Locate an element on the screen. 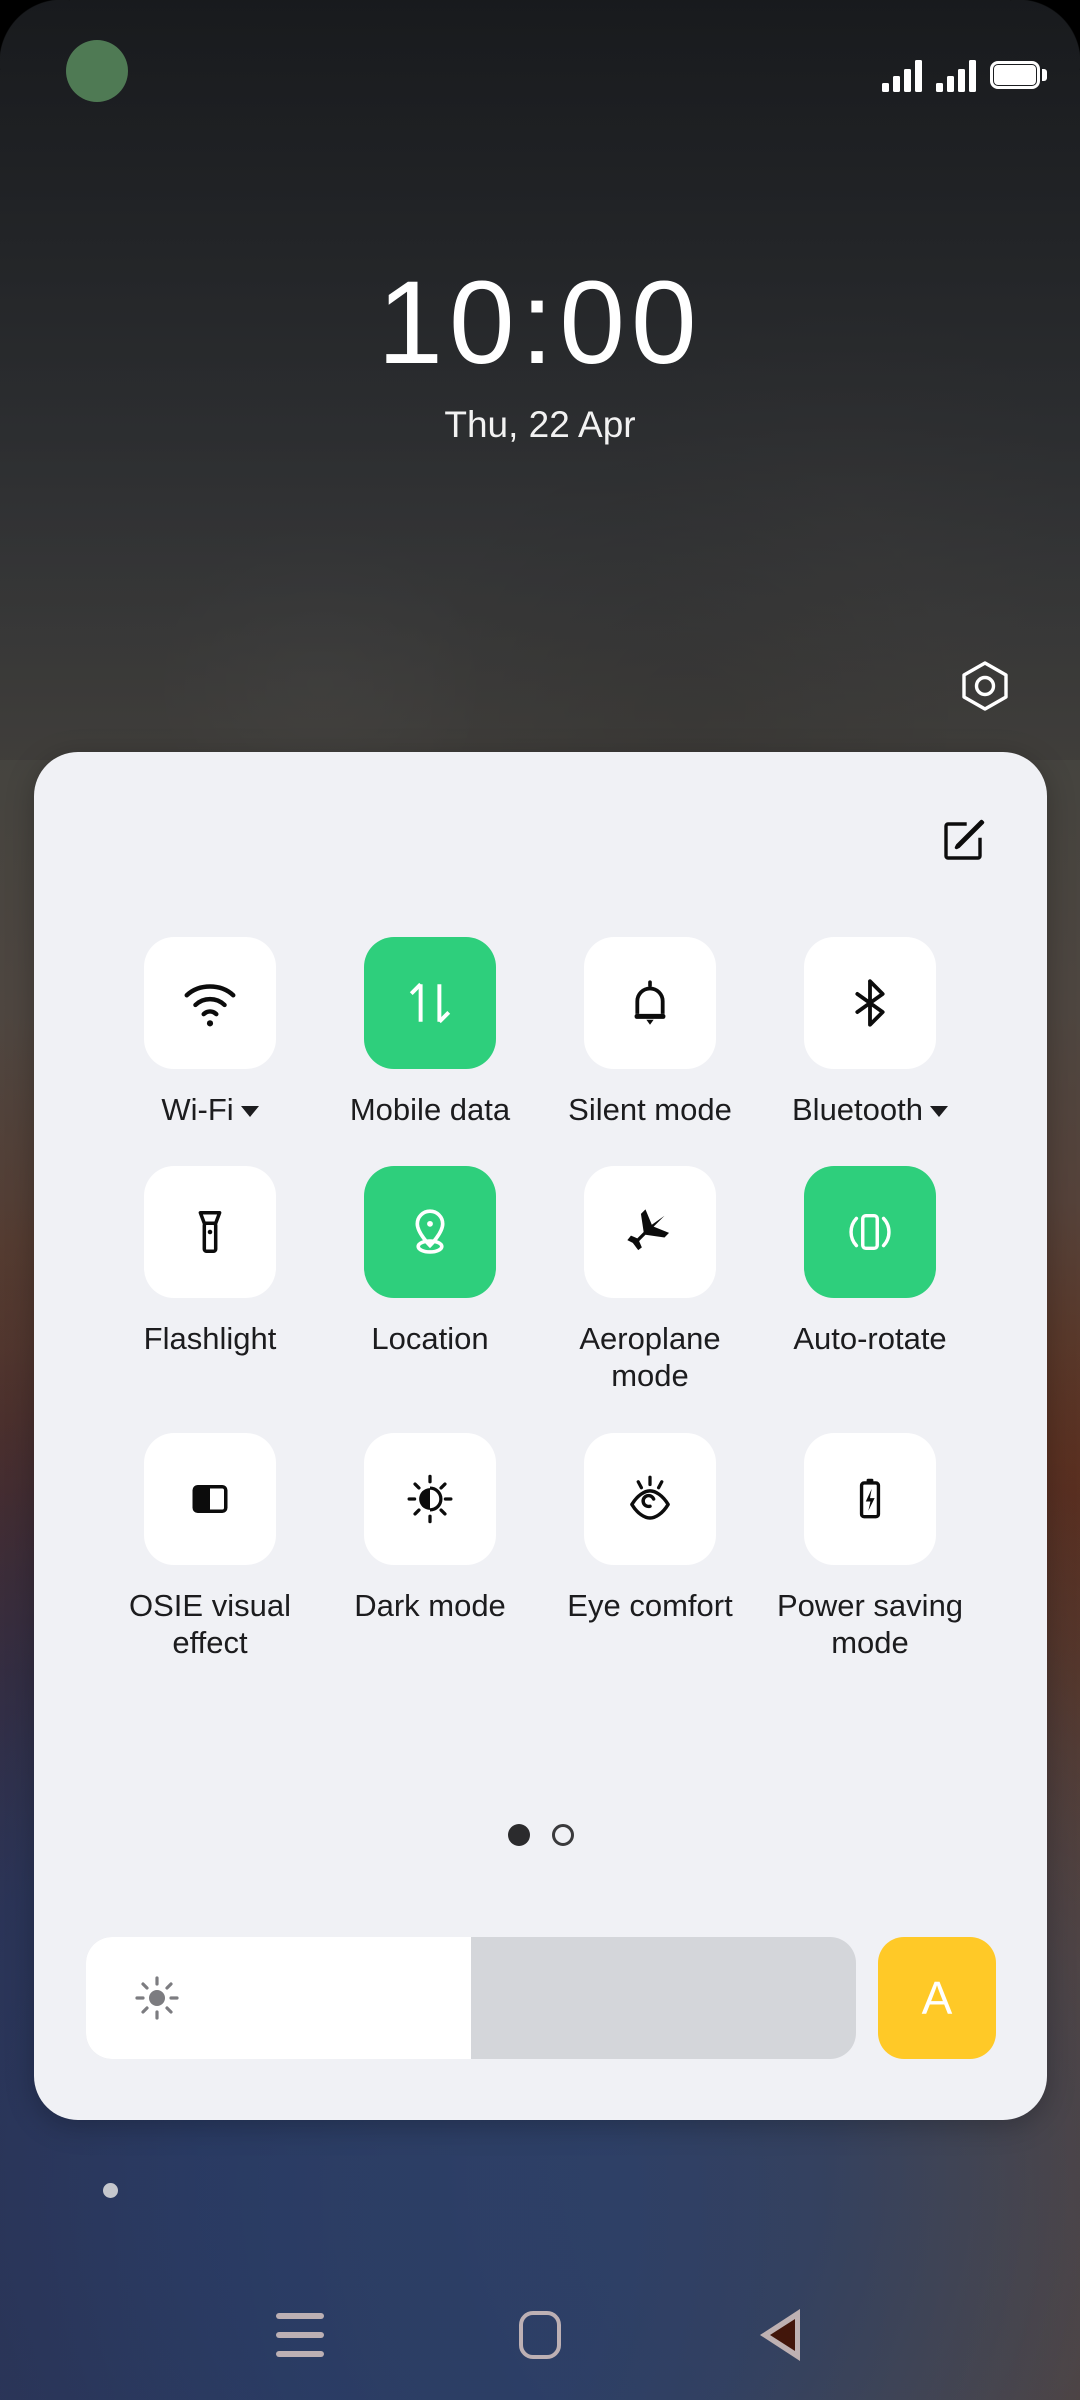 The height and width of the screenshot is (2400, 1080). tile-mobile-data-label-row: Mobile data is located at coordinates (430, 1109).